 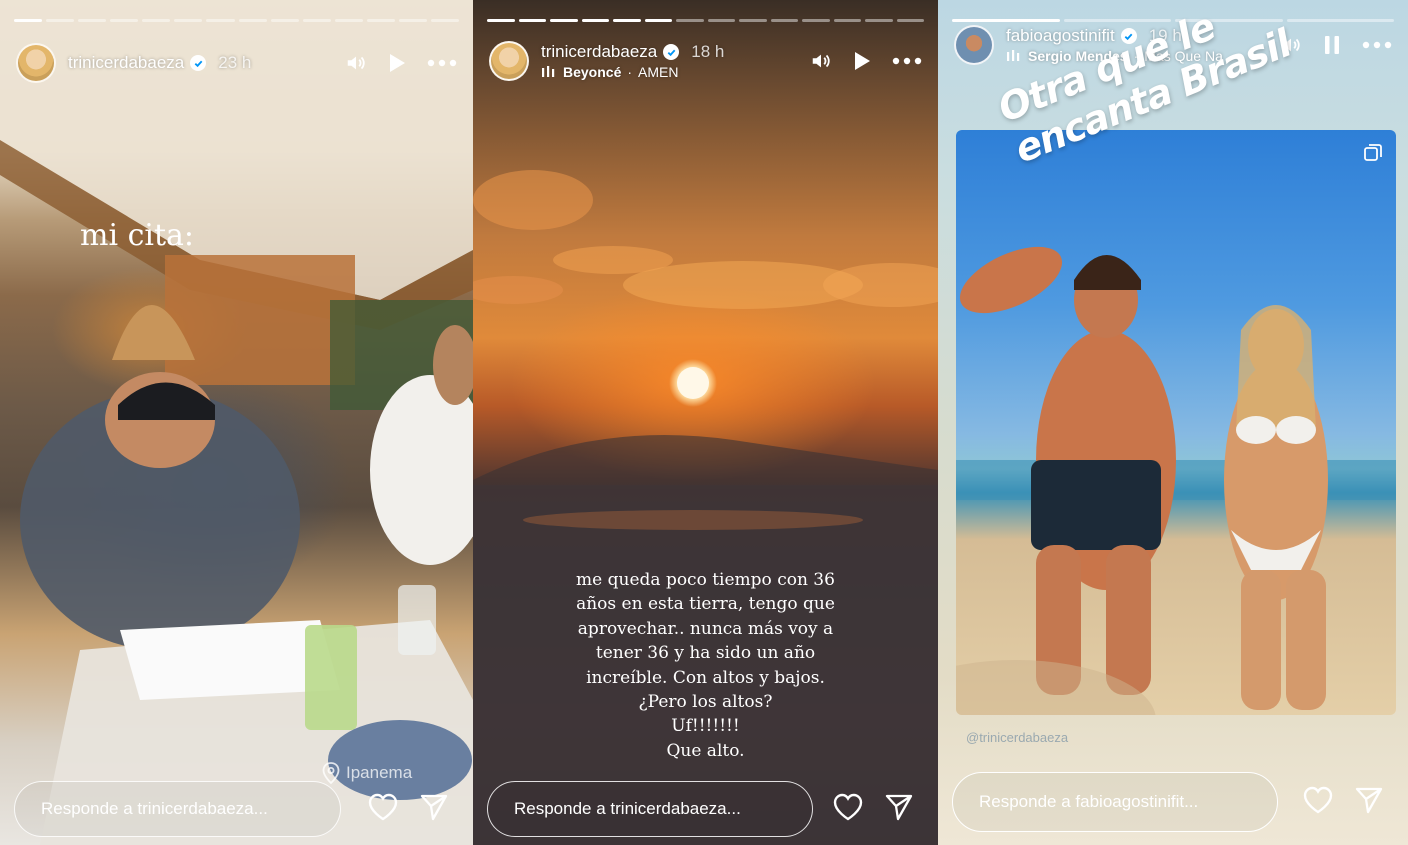 What do you see at coordinates (137, 235) in the screenshot?
I see `story-text-overlay: mi cita:` at bounding box center [137, 235].